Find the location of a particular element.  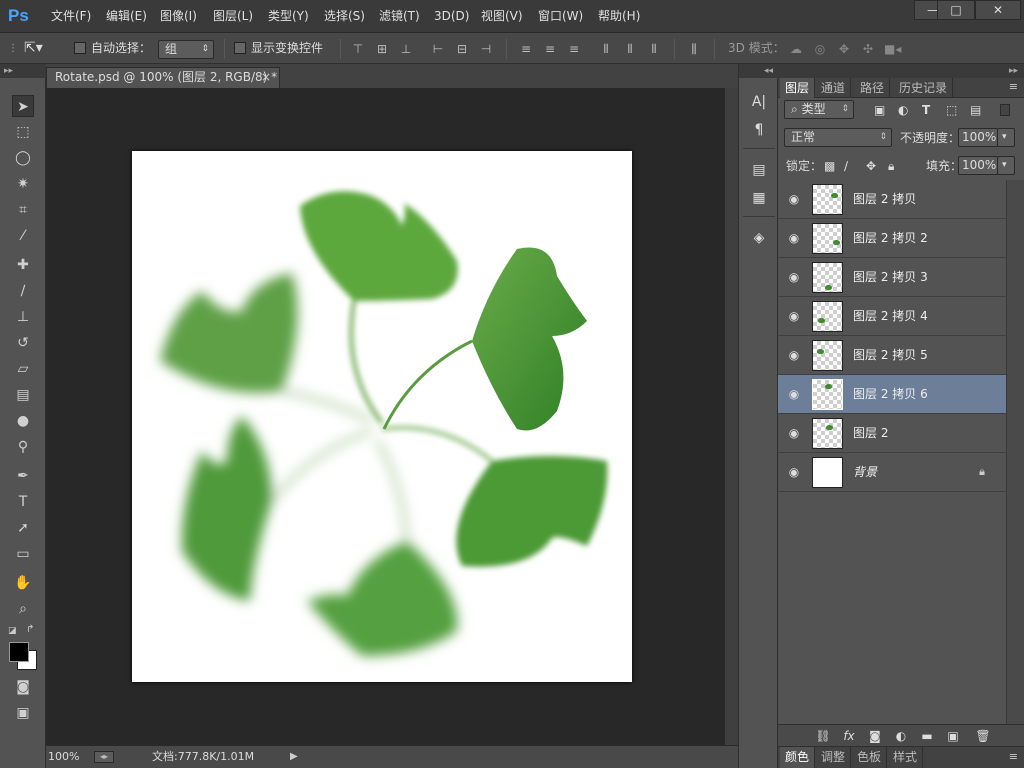

tab-swatches: 色板 is located at coordinates (870, 757).